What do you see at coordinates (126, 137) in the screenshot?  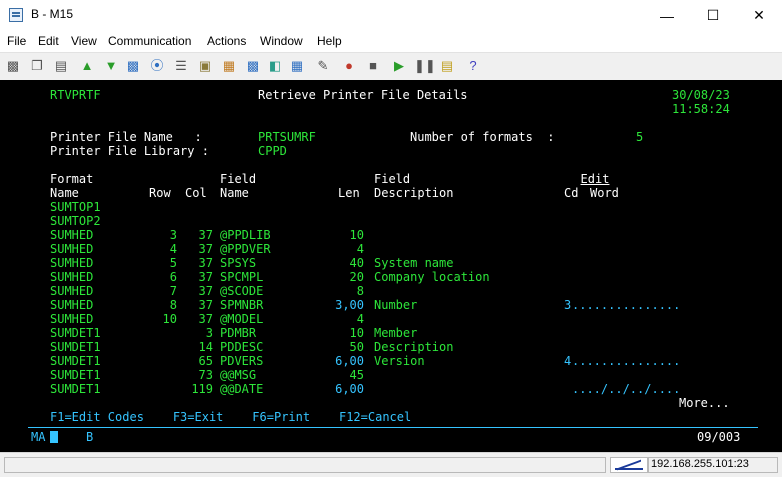 I see `file-name-label: Printer File Name :` at bounding box center [126, 137].